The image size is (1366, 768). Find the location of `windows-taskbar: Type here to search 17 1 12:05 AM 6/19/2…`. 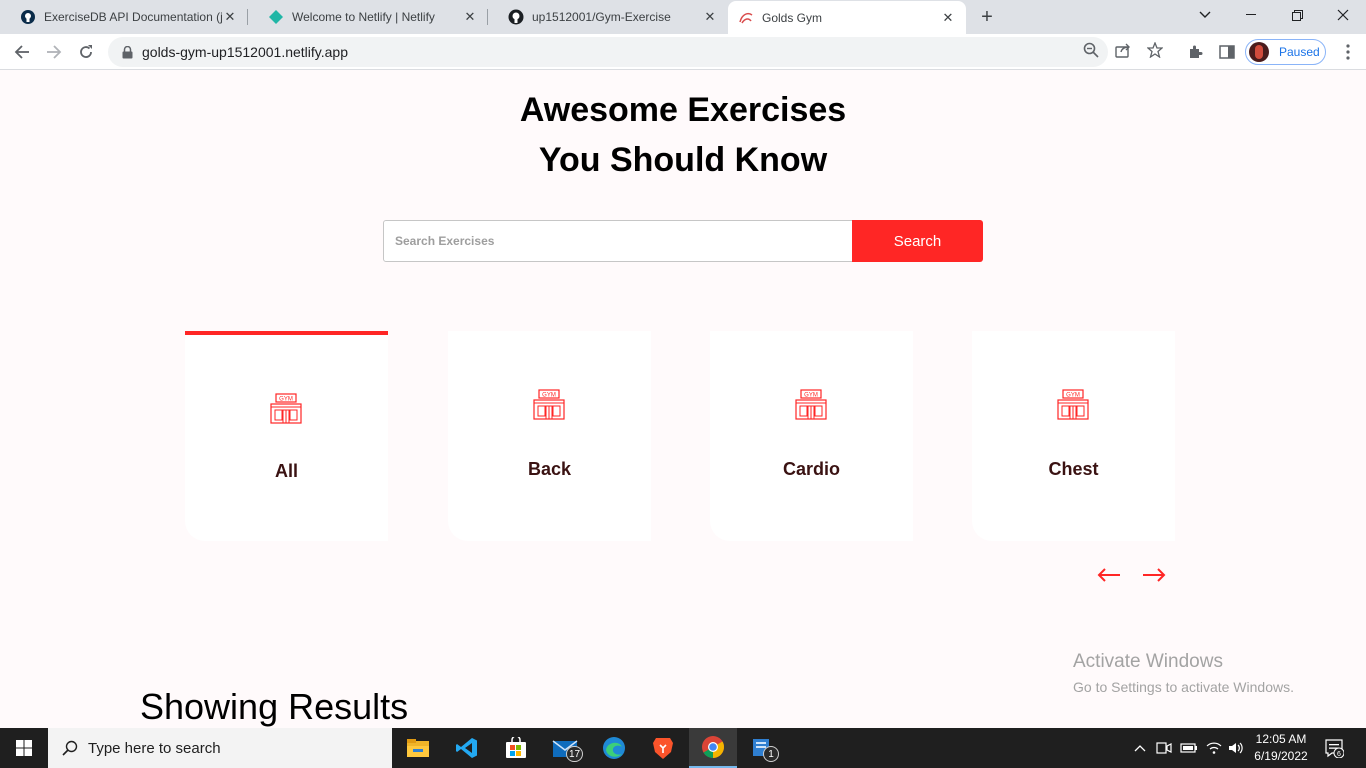

windows-taskbar: Type here to search 17 1 12:05 AM 6/19/2… is located at coordinates (683, 748).